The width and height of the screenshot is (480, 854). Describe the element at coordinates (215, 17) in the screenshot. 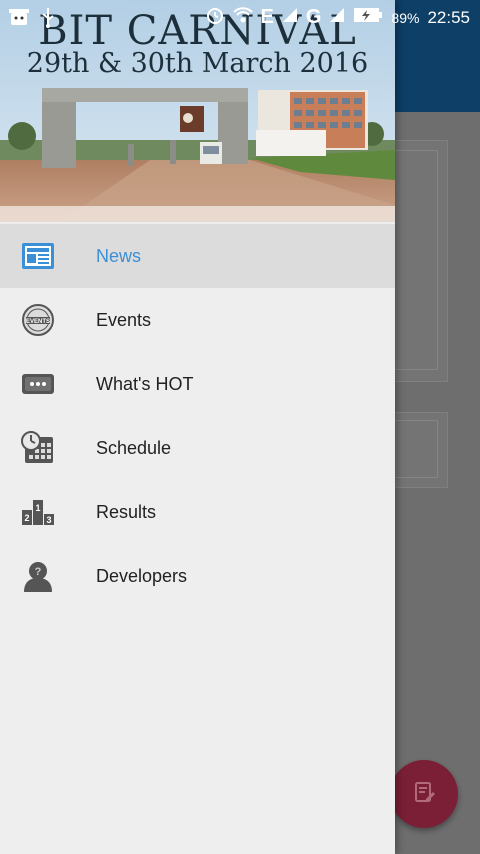

I see `alarm-icon` at that location.